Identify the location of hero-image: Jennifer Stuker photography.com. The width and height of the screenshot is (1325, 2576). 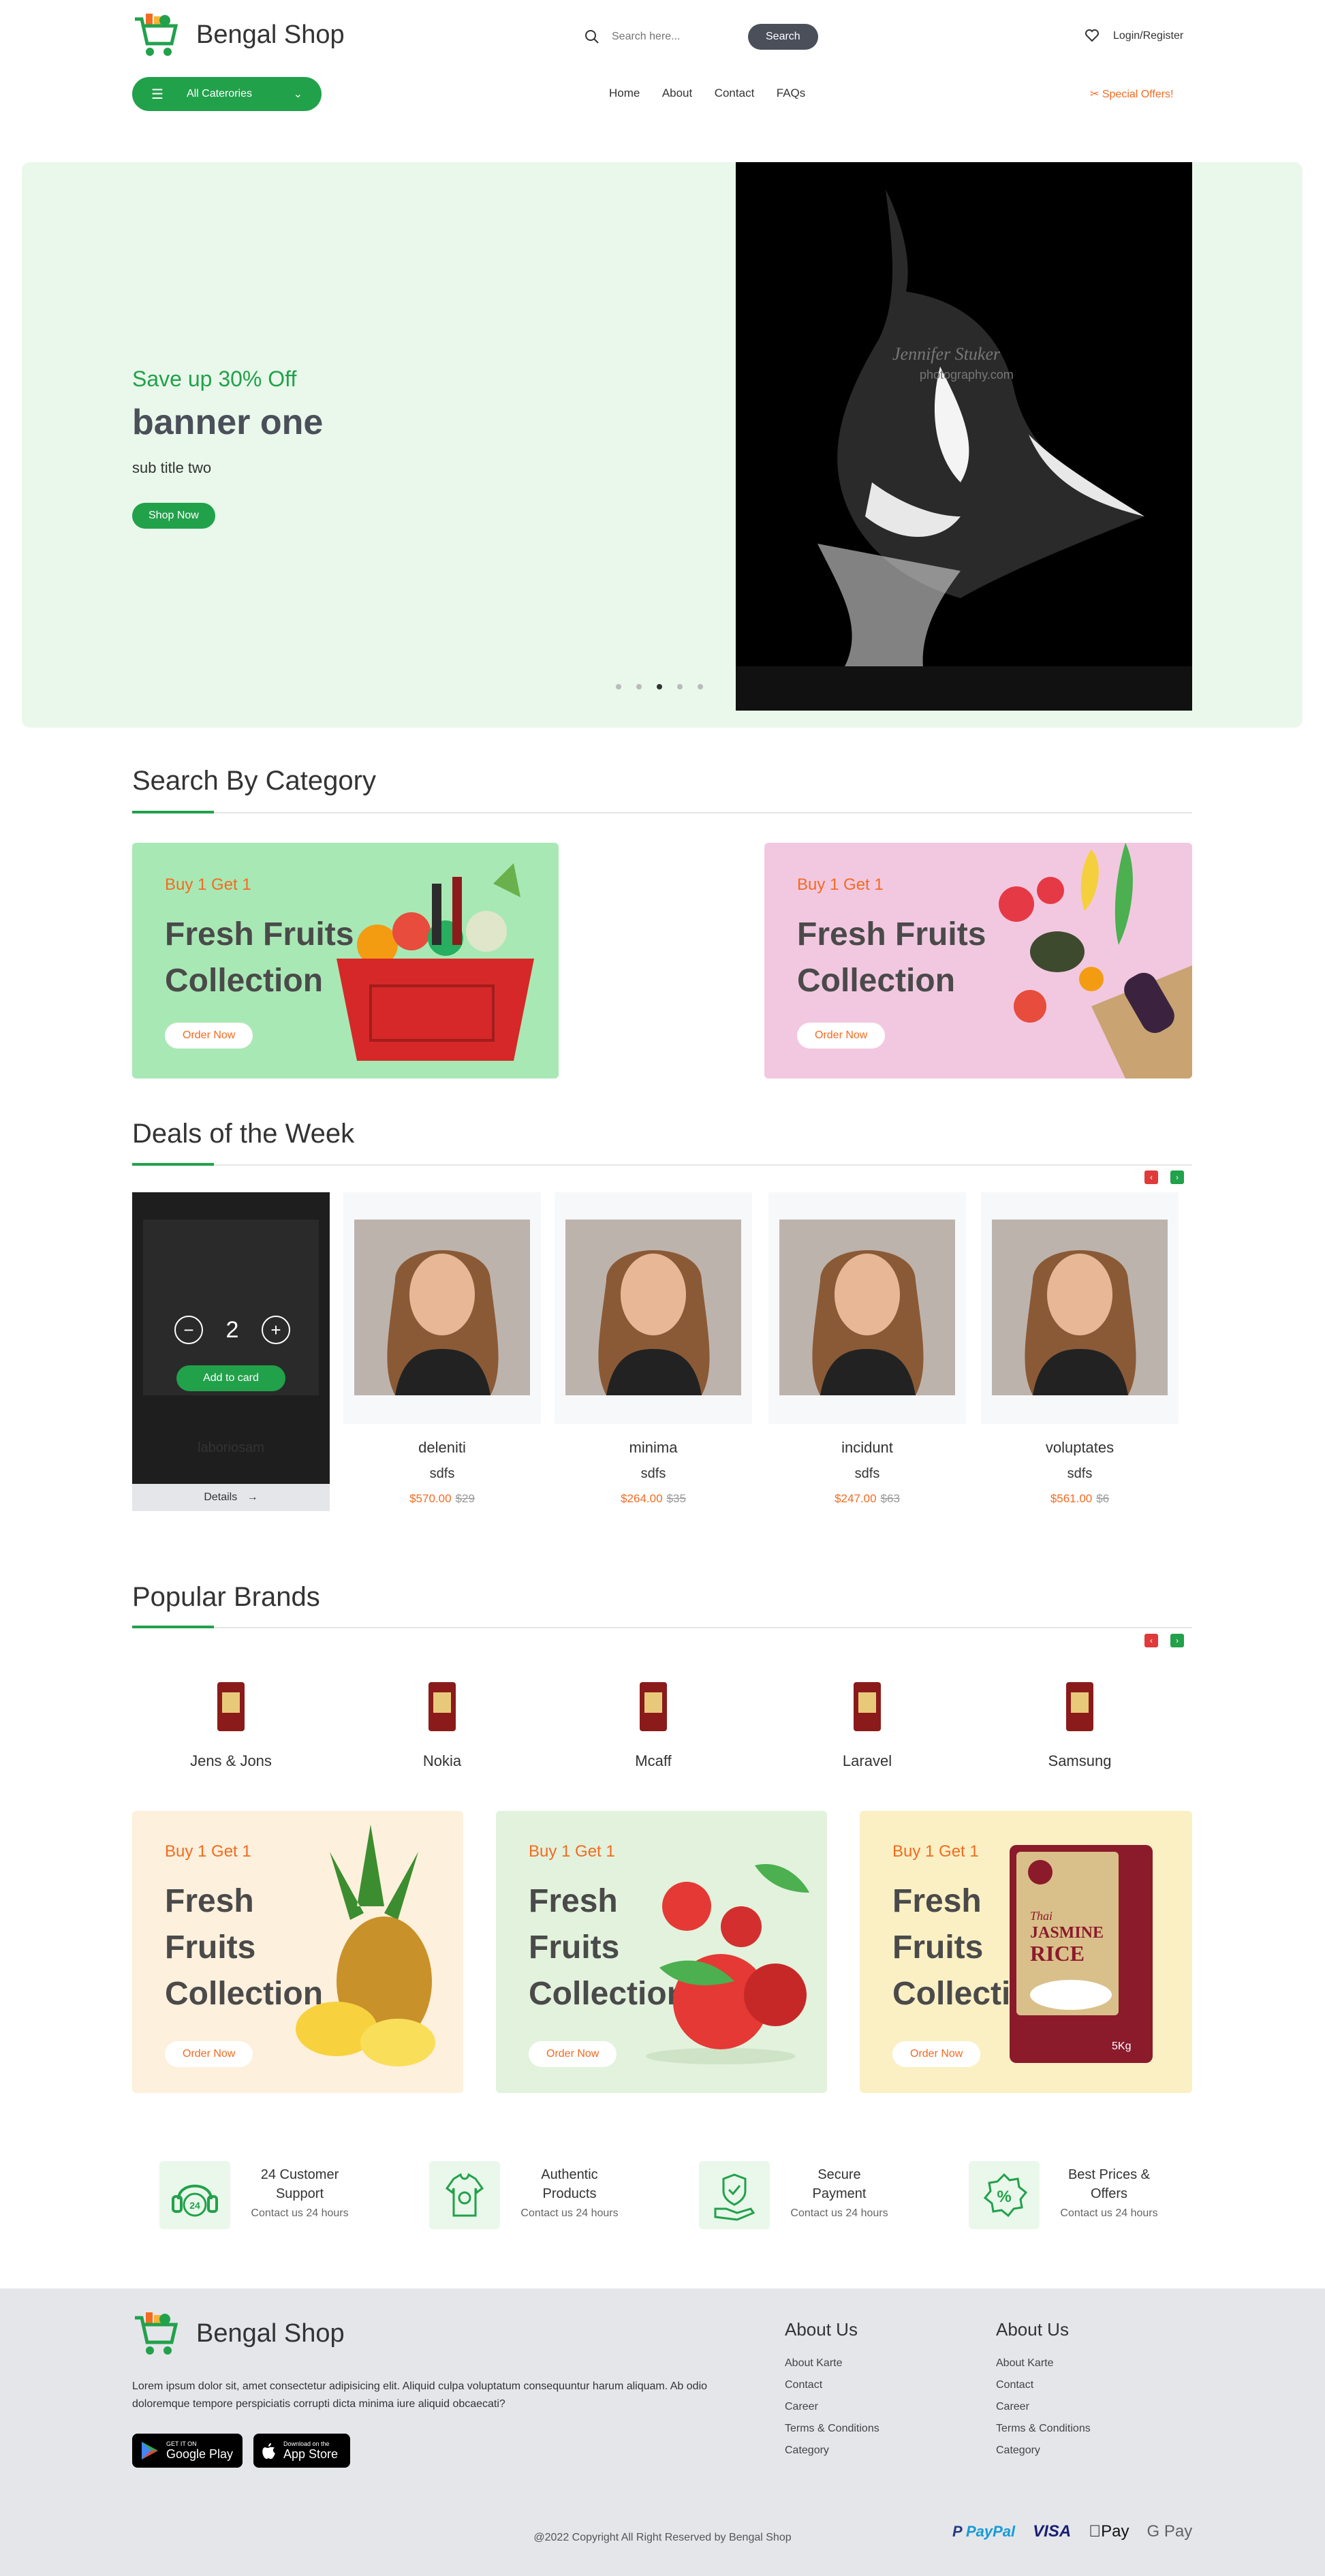
(964, 436).